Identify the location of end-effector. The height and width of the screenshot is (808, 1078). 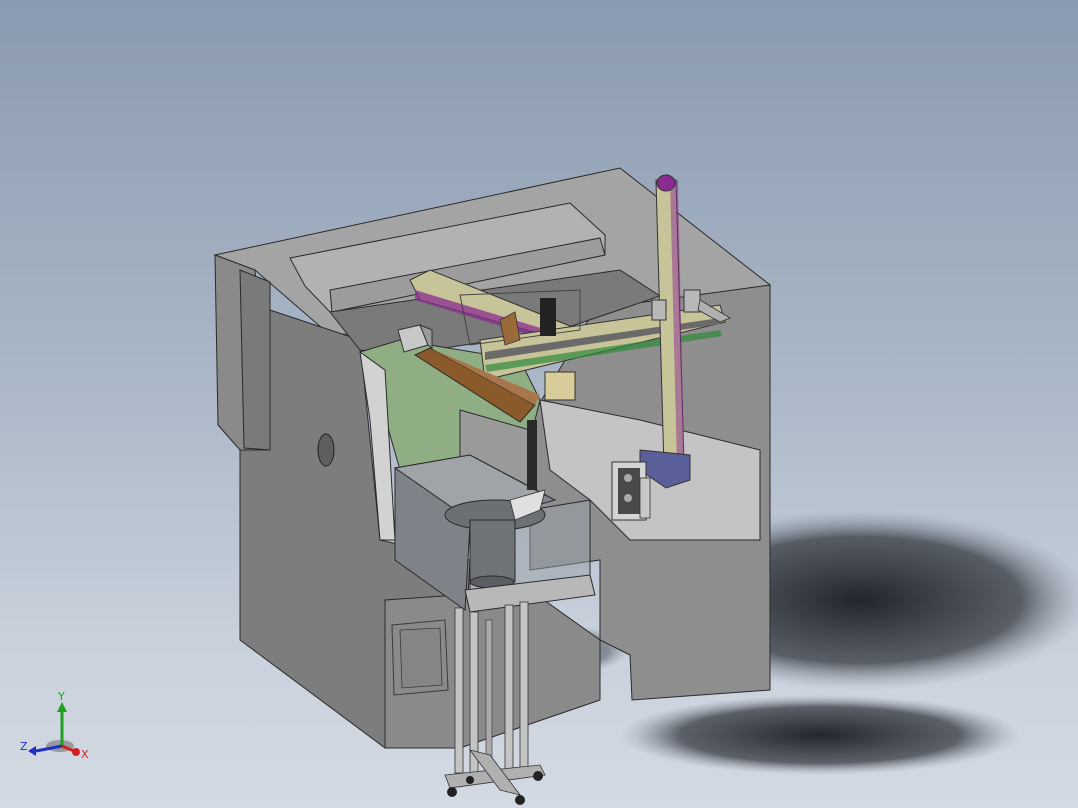
(631, 491).